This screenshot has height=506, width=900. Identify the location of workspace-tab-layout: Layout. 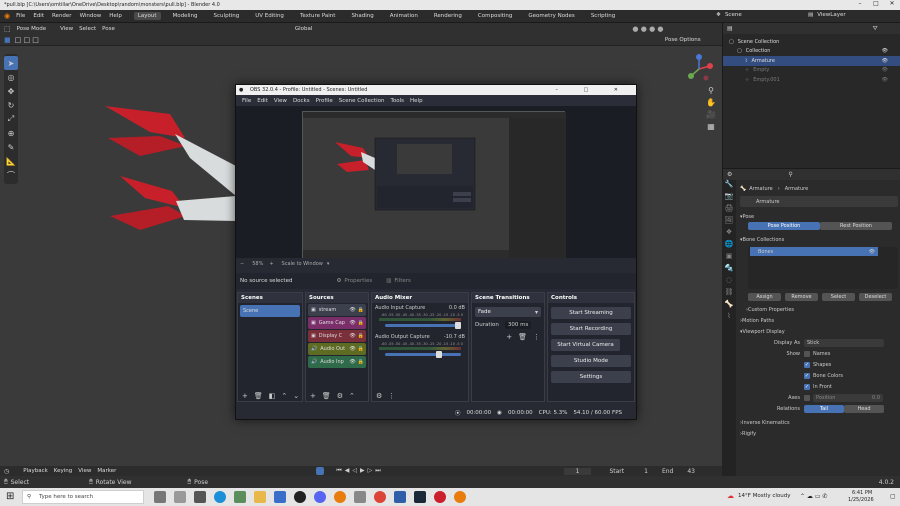
(147, 16).